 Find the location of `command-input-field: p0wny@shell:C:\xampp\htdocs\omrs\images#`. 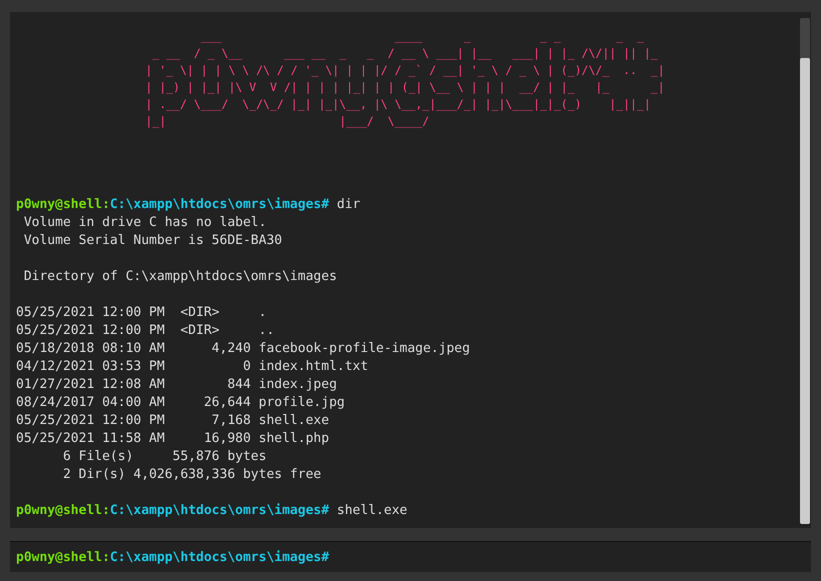

command-input-field: p0wny@shell:C:\xampp\htdocs\omrs\images# is located at coordinates (410, 556).